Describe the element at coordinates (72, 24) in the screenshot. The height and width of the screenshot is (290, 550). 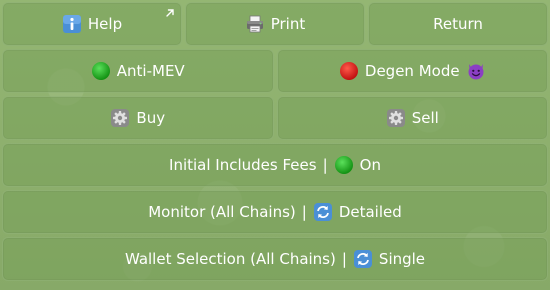
I see `info-icon` at that location.